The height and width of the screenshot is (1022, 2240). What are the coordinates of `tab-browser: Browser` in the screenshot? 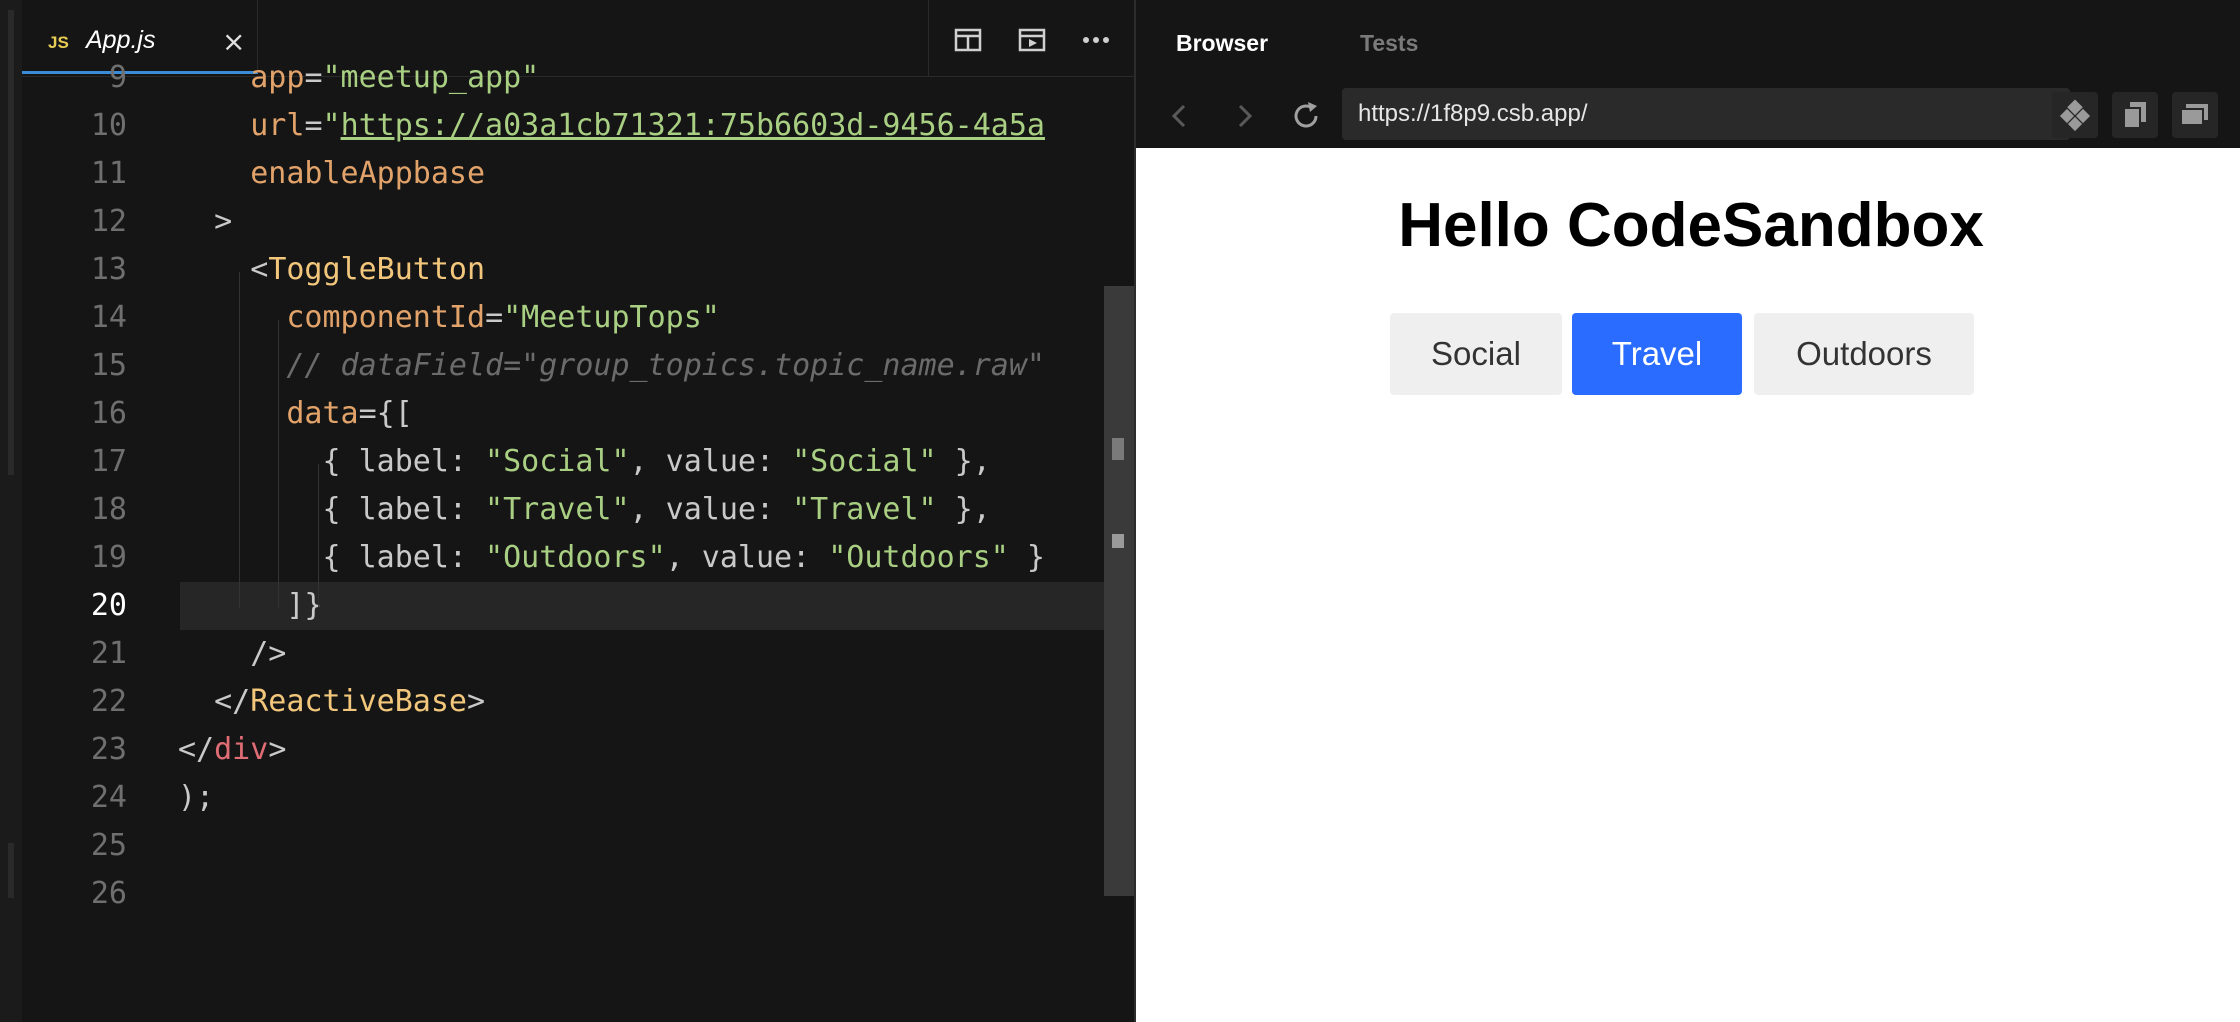 It's located at (1222, 43).